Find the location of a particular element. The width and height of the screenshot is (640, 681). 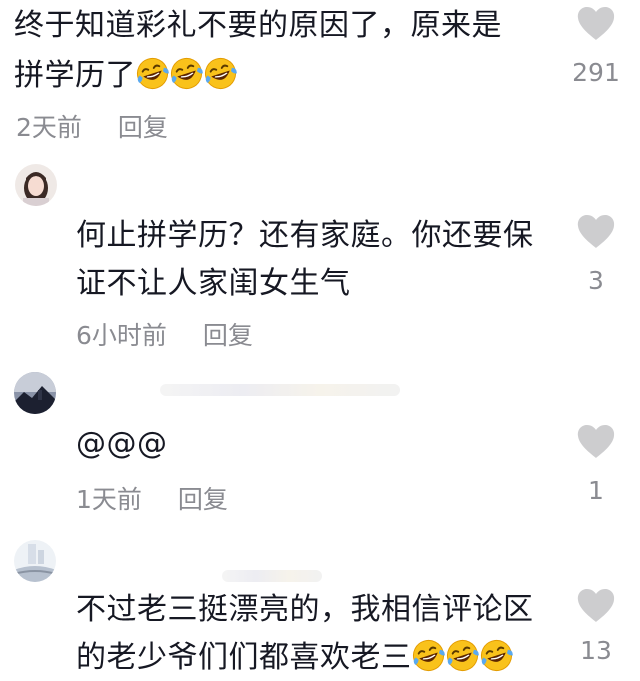

comment-meta: 2天前 回复 is located at coordinates (92, 126).